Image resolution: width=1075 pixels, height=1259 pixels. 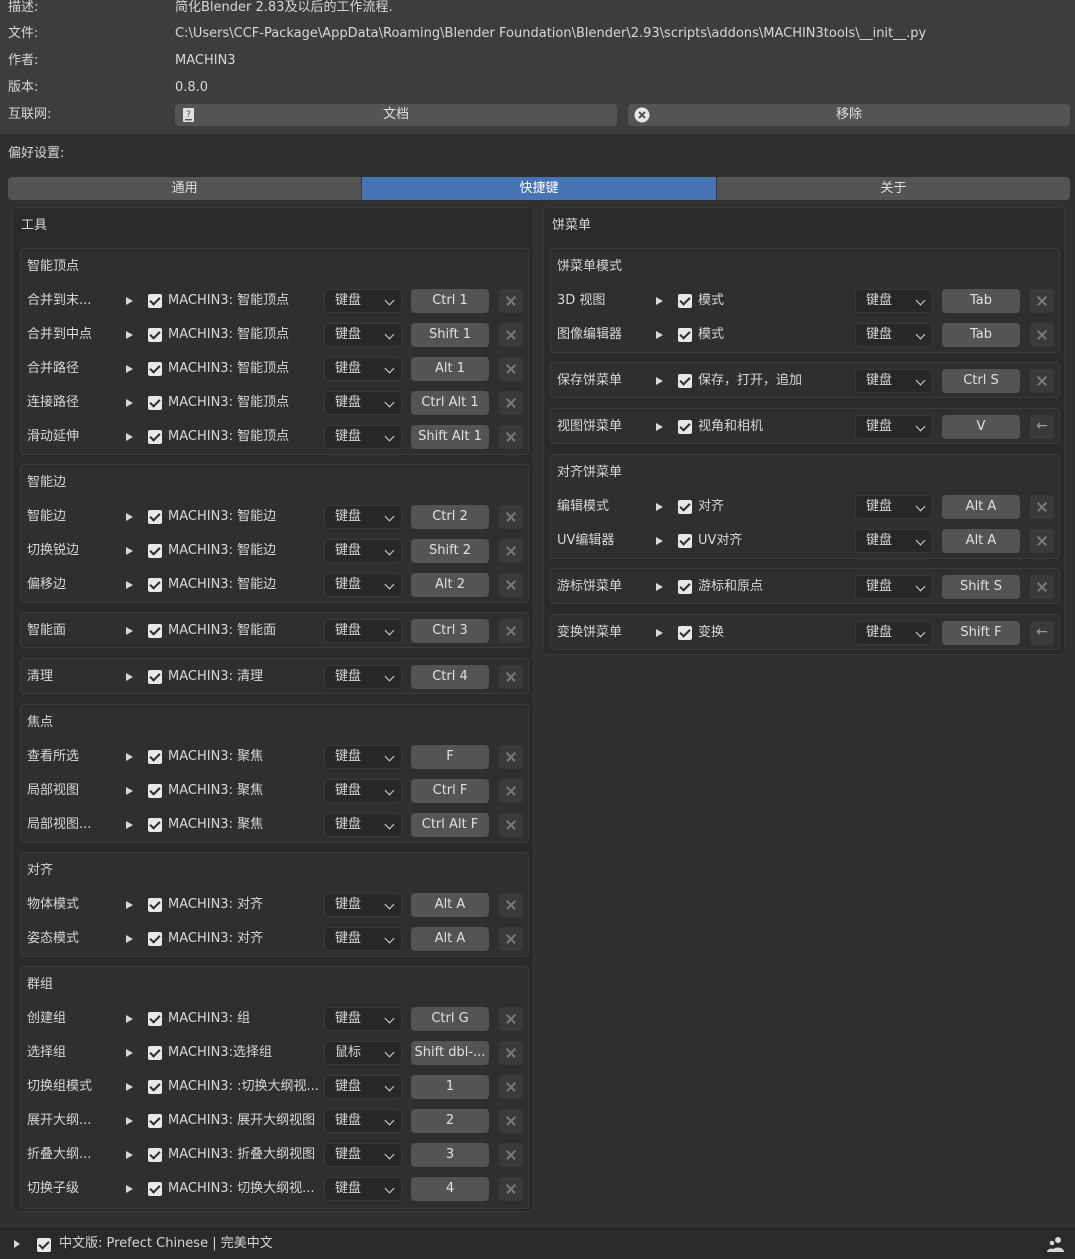 I want to click on key-binding-button: Alt 2, so click(x=450, y=585).